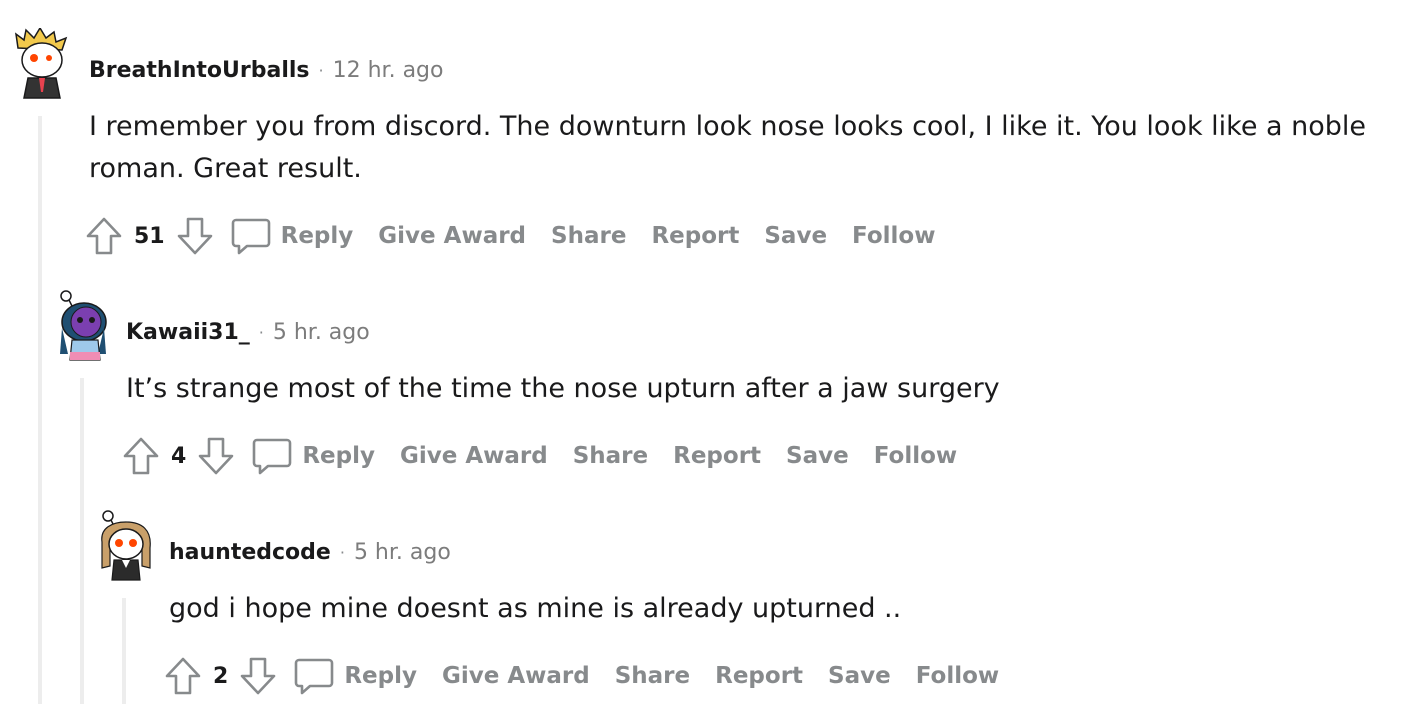 This screenshot has width=1423, height=704. I want to click on vote-score: 4, so click(179, 456).